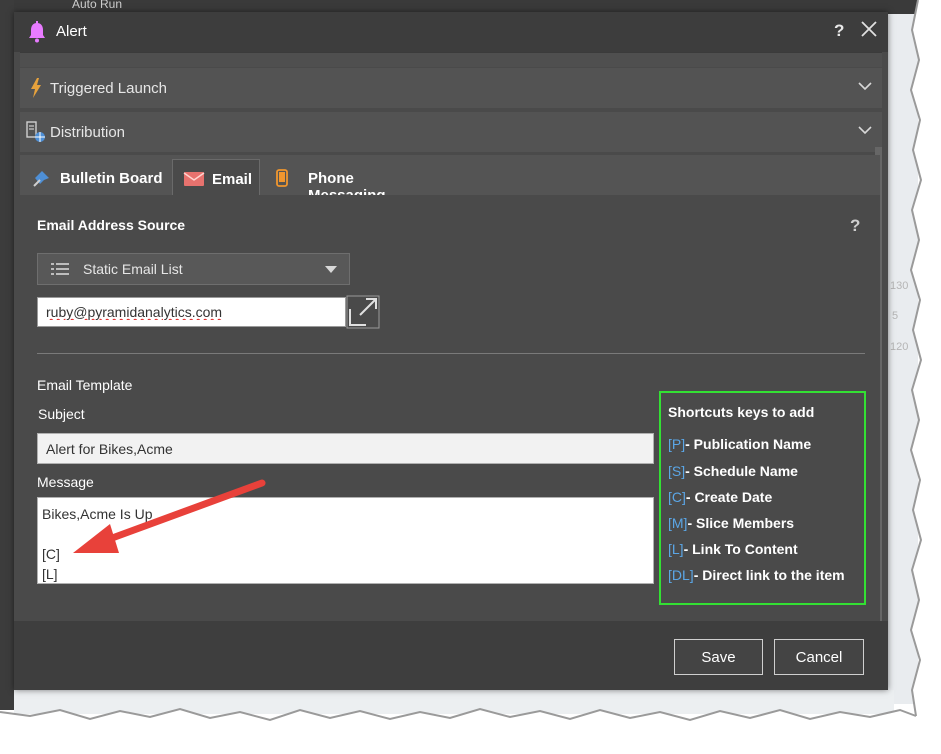  I want to click on shortcut-item: [DL]- Direct link to the item, so click(756, 575).